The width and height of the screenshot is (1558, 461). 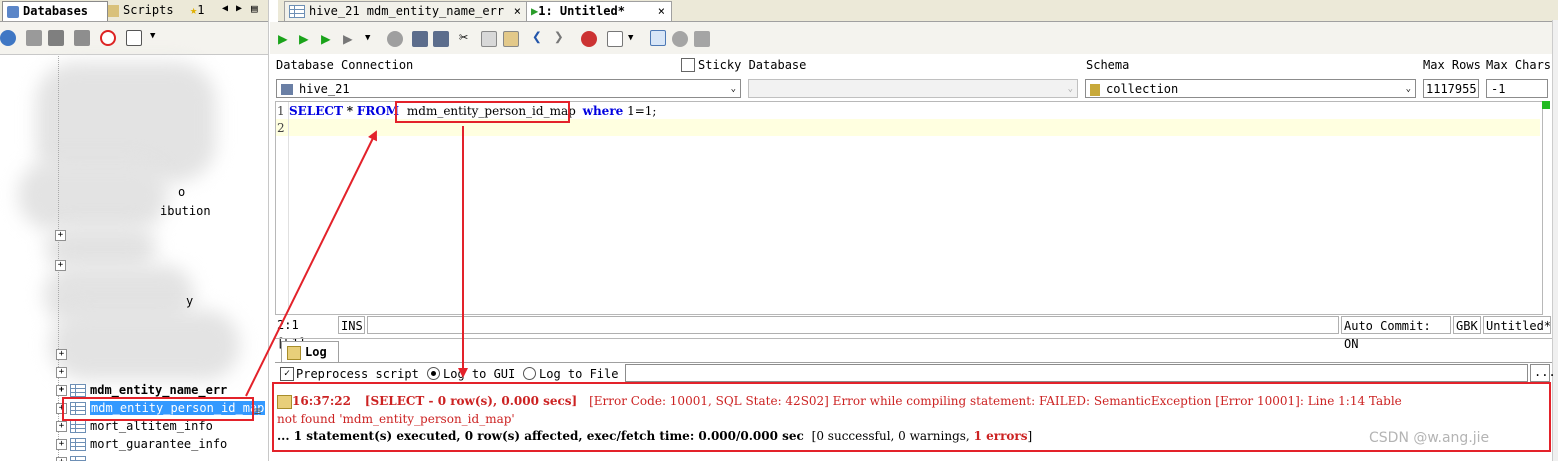 I want to click on annotation-arrows, so click(x=356, y=261).